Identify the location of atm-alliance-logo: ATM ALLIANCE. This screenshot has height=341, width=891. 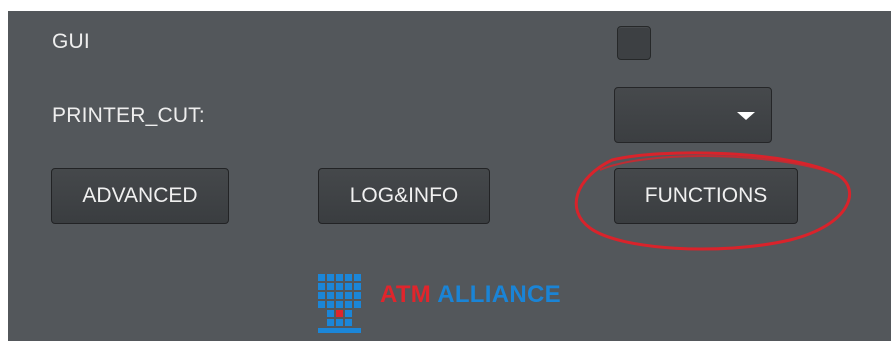
(468, 306).